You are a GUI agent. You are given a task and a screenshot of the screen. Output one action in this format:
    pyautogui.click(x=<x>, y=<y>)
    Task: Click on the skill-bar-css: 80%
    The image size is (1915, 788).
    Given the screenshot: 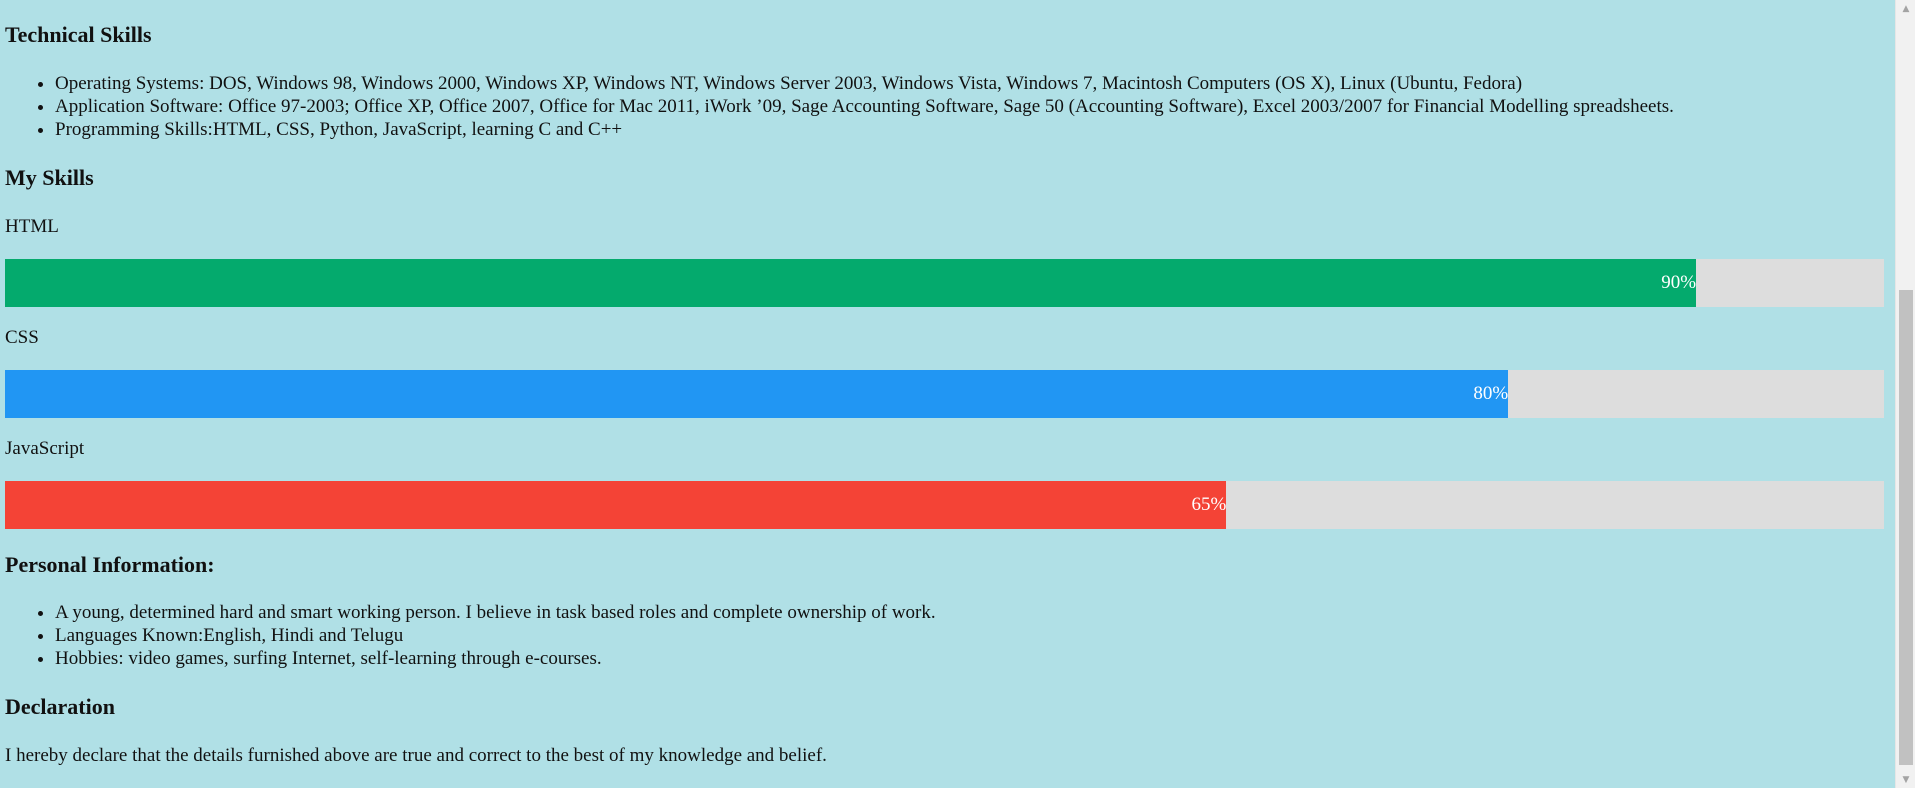 What is the action you would take?
    pyautogui.click(x=944, y=394)
    